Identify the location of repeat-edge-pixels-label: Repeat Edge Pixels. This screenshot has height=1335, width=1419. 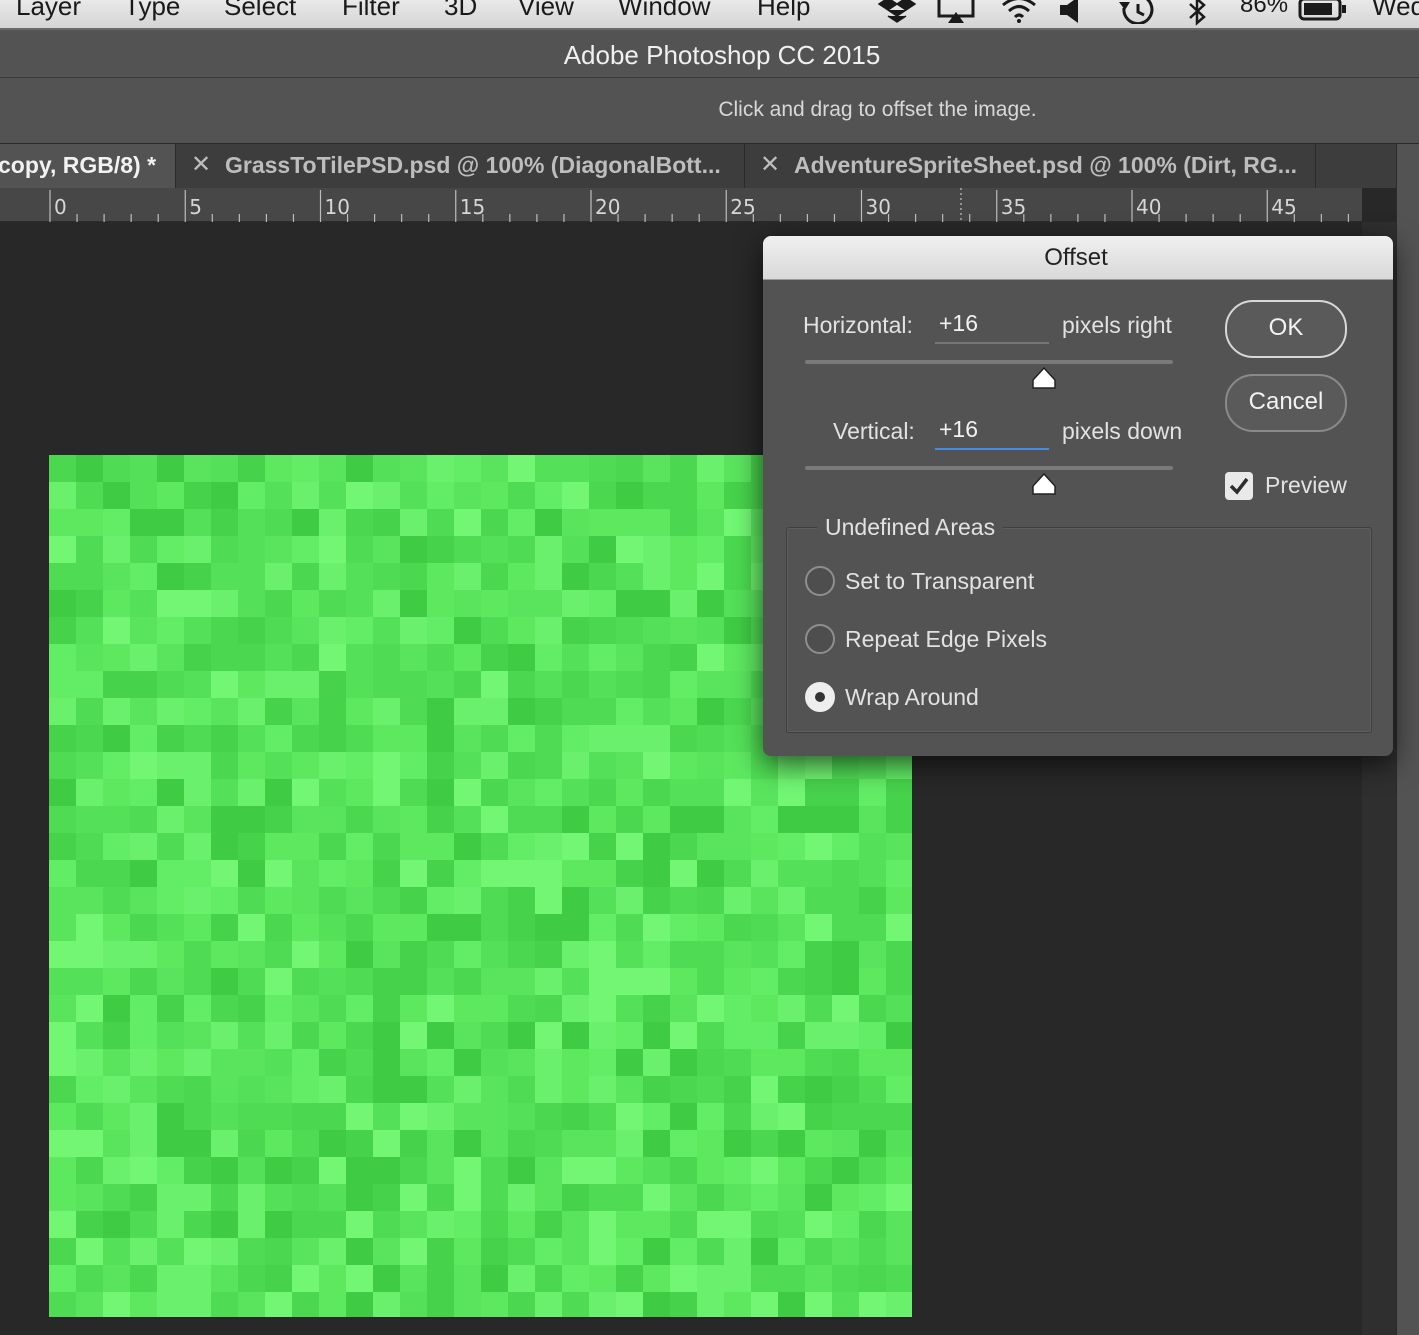
(946, 639).